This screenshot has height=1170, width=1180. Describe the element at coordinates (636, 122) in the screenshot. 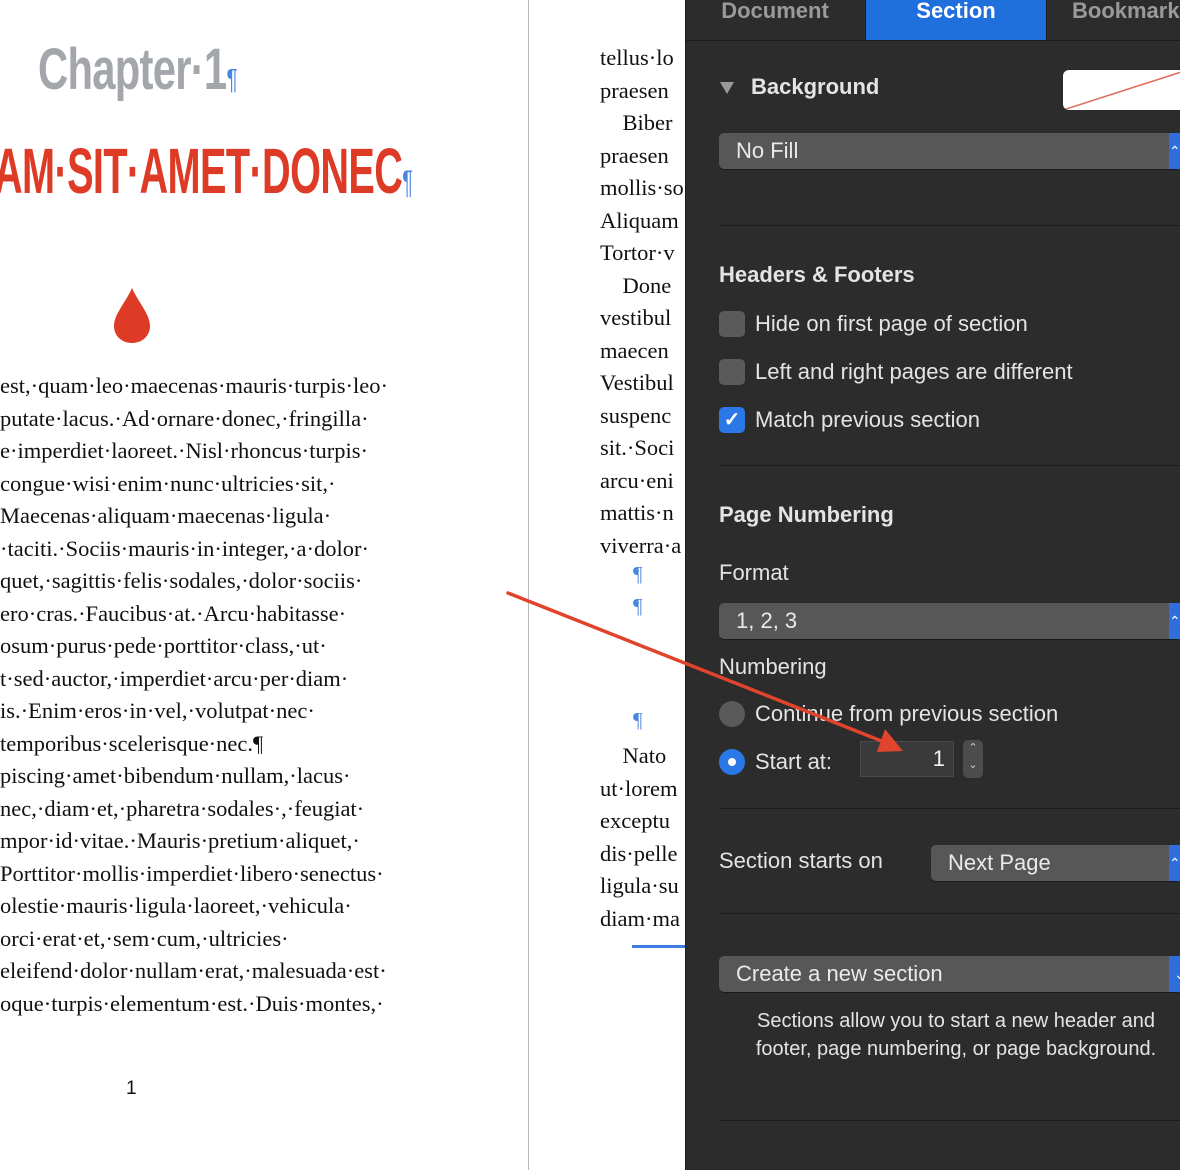

I see `text-line: Biber` at that location.